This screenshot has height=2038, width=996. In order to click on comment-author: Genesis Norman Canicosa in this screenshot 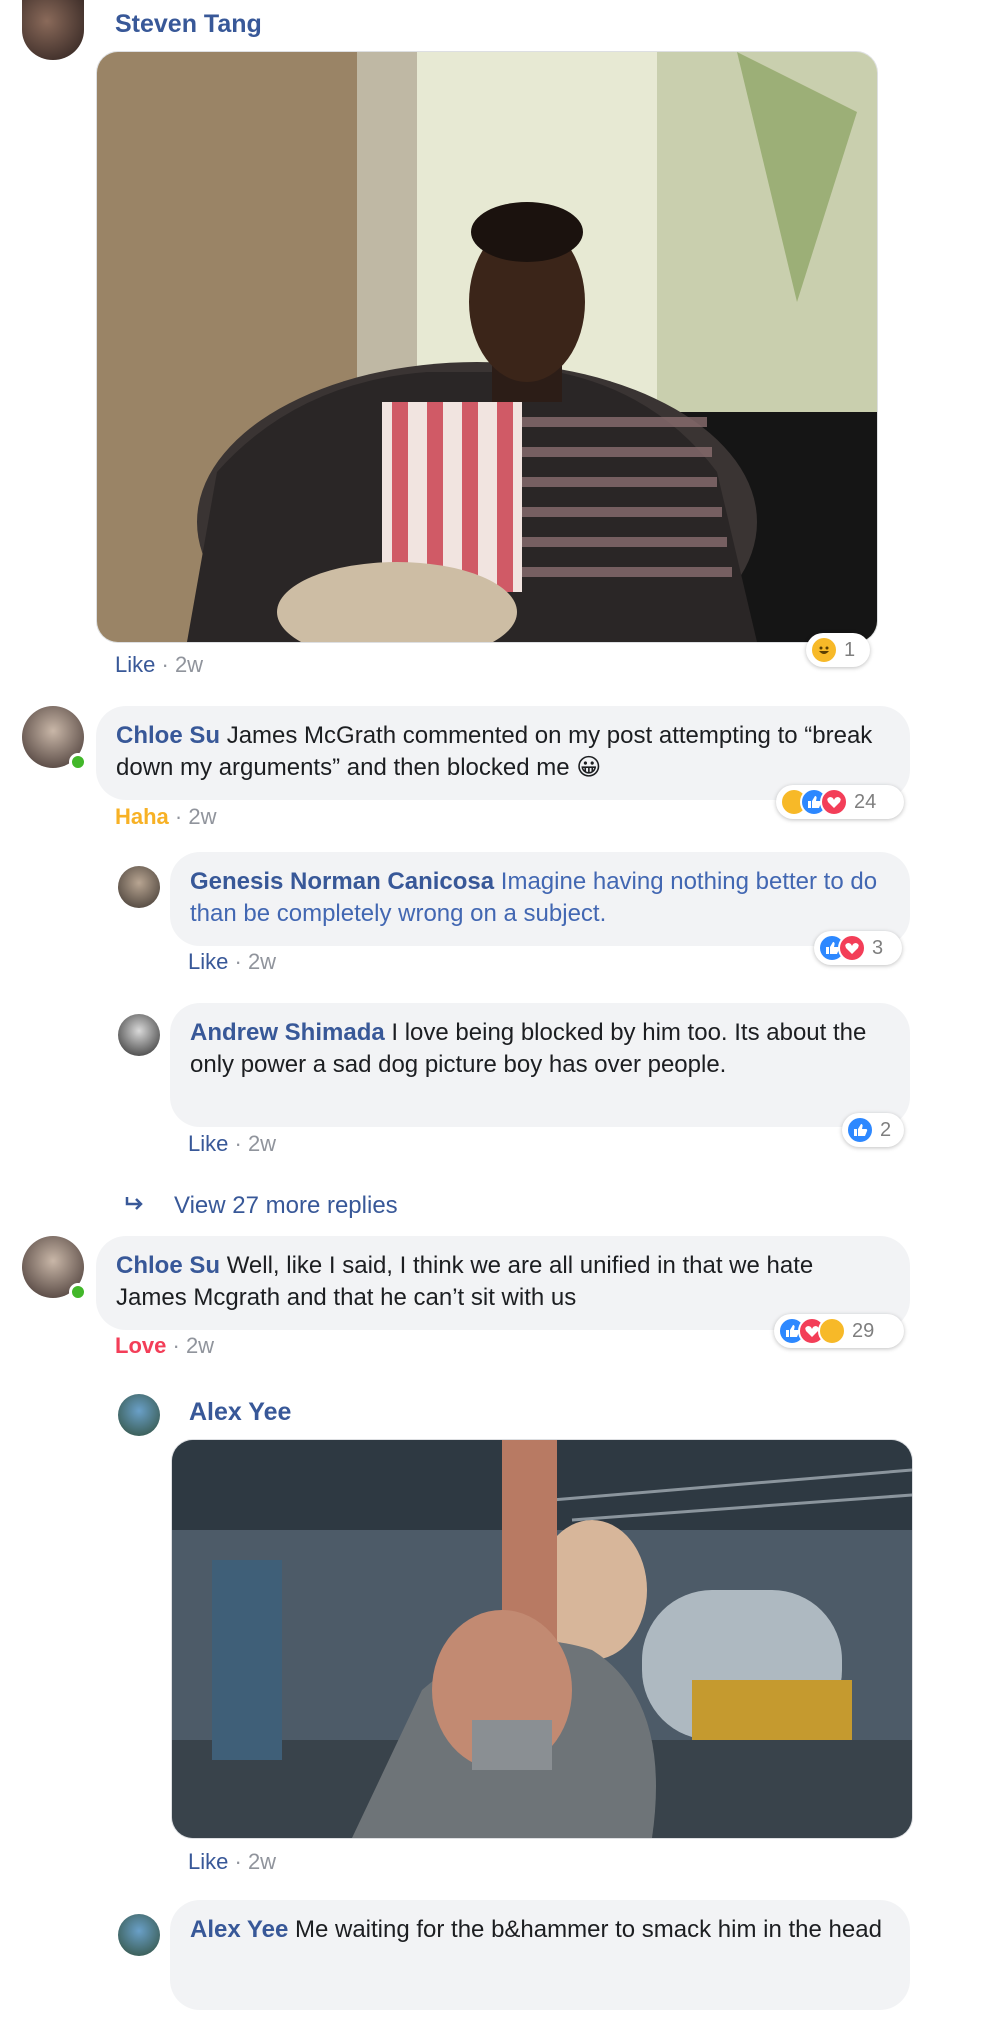, I will do `click(342, 881)`.